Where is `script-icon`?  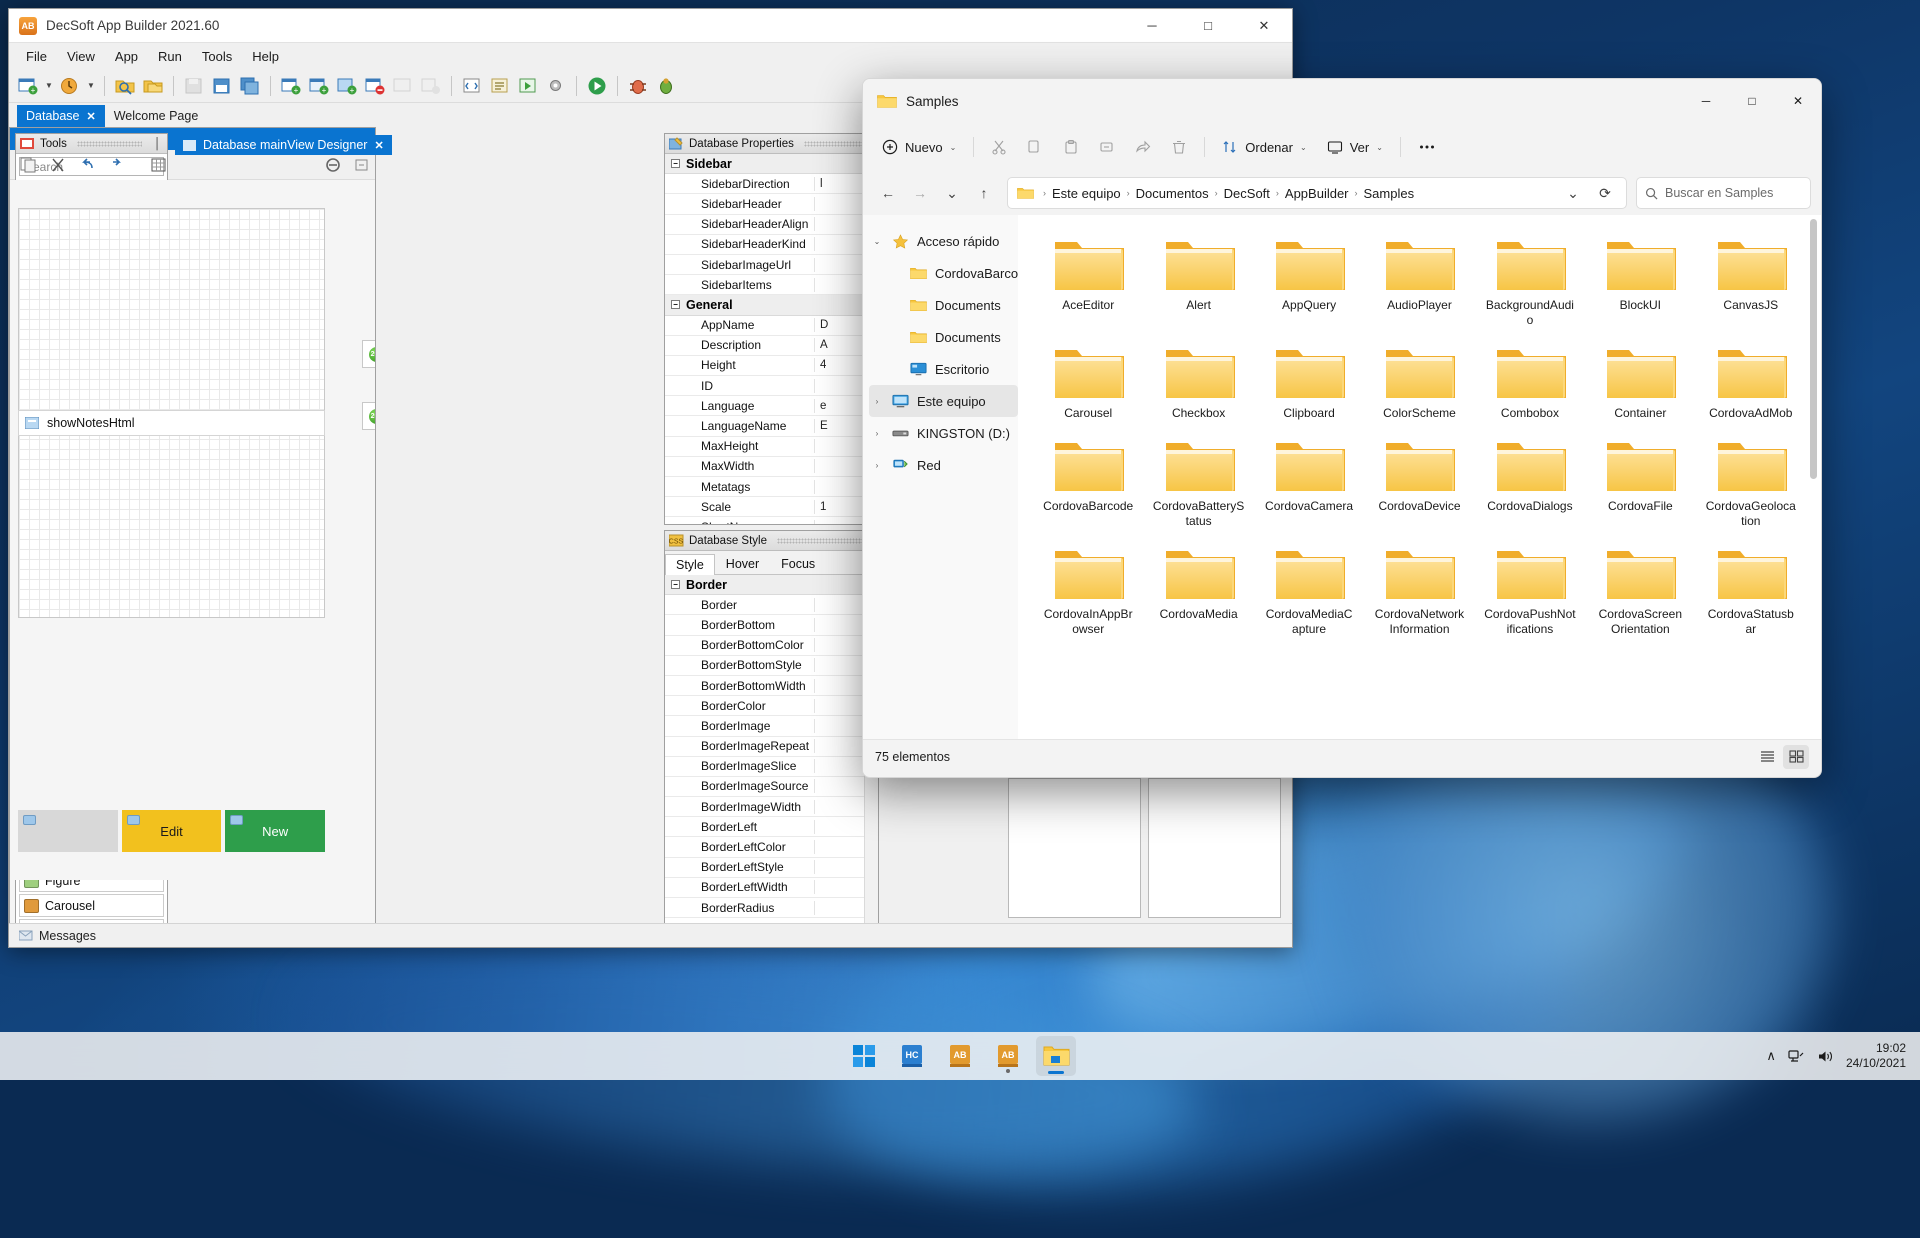 script-icon is located at coordinates (500, 86).